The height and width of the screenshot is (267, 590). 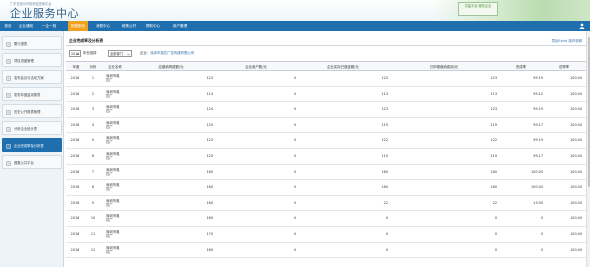 I want to click on header-decoration, so click(x=510, y=10).